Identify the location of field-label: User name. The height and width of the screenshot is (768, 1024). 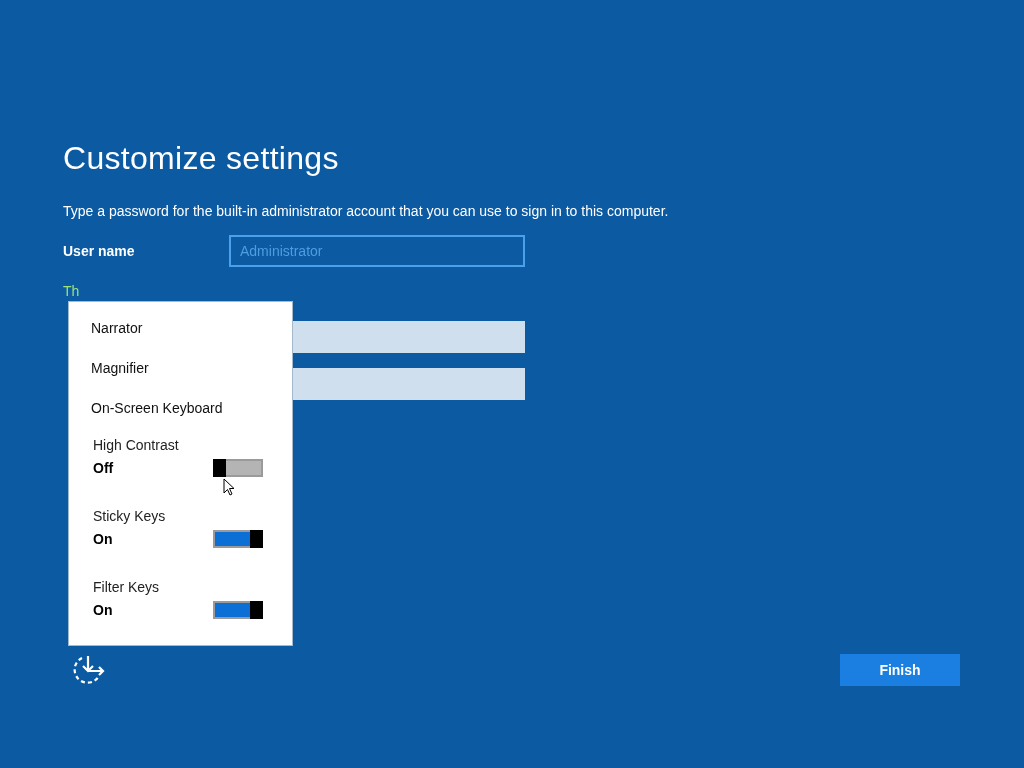
(99, 251).